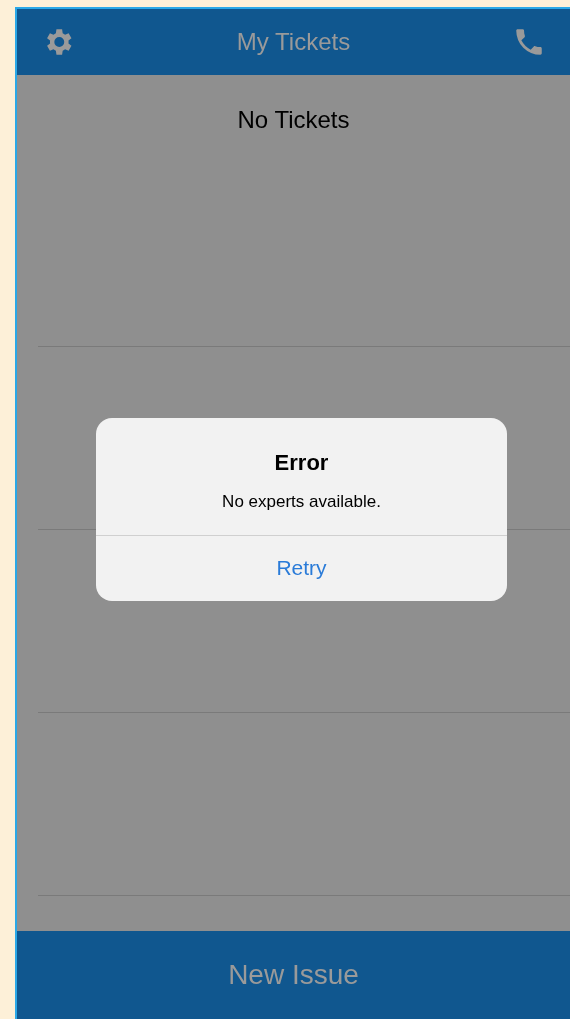  What do you see at coordinates (293, 120) in the screenshot?
I see `empty-message: No Tickets` at bounding box center [293, 120].